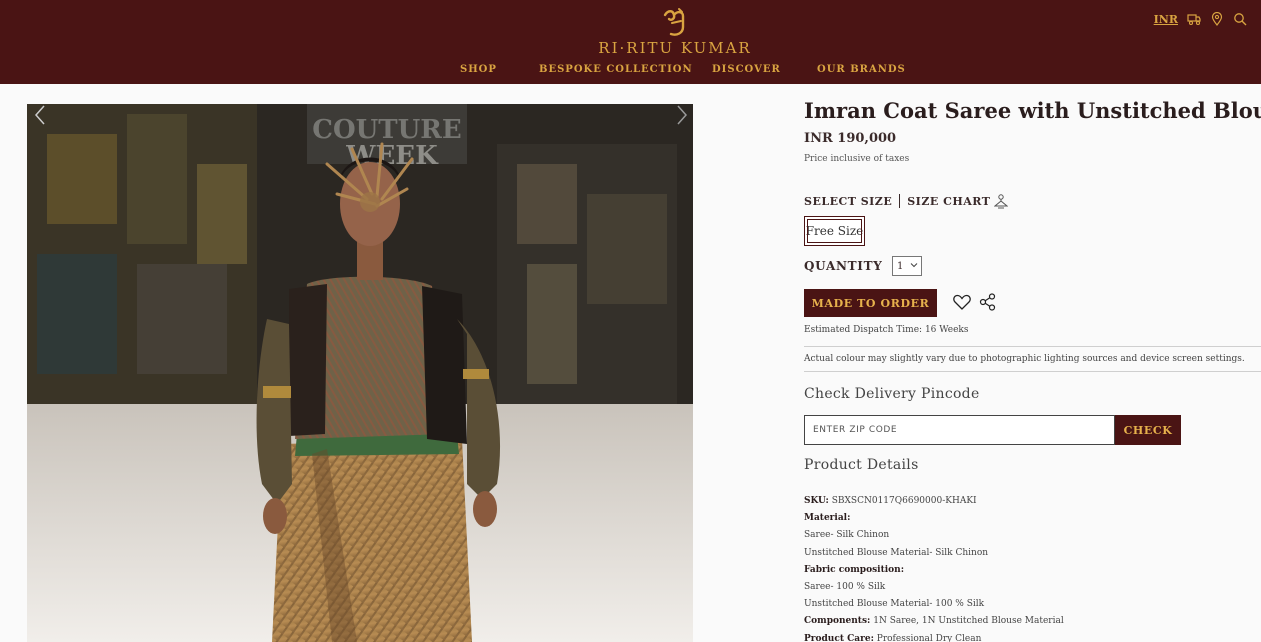 The width and height of the screenshot is (1261, 642). Describe the element at coordinates (1001, 201) in the screenshot. I see `hanger-icon` at that location.